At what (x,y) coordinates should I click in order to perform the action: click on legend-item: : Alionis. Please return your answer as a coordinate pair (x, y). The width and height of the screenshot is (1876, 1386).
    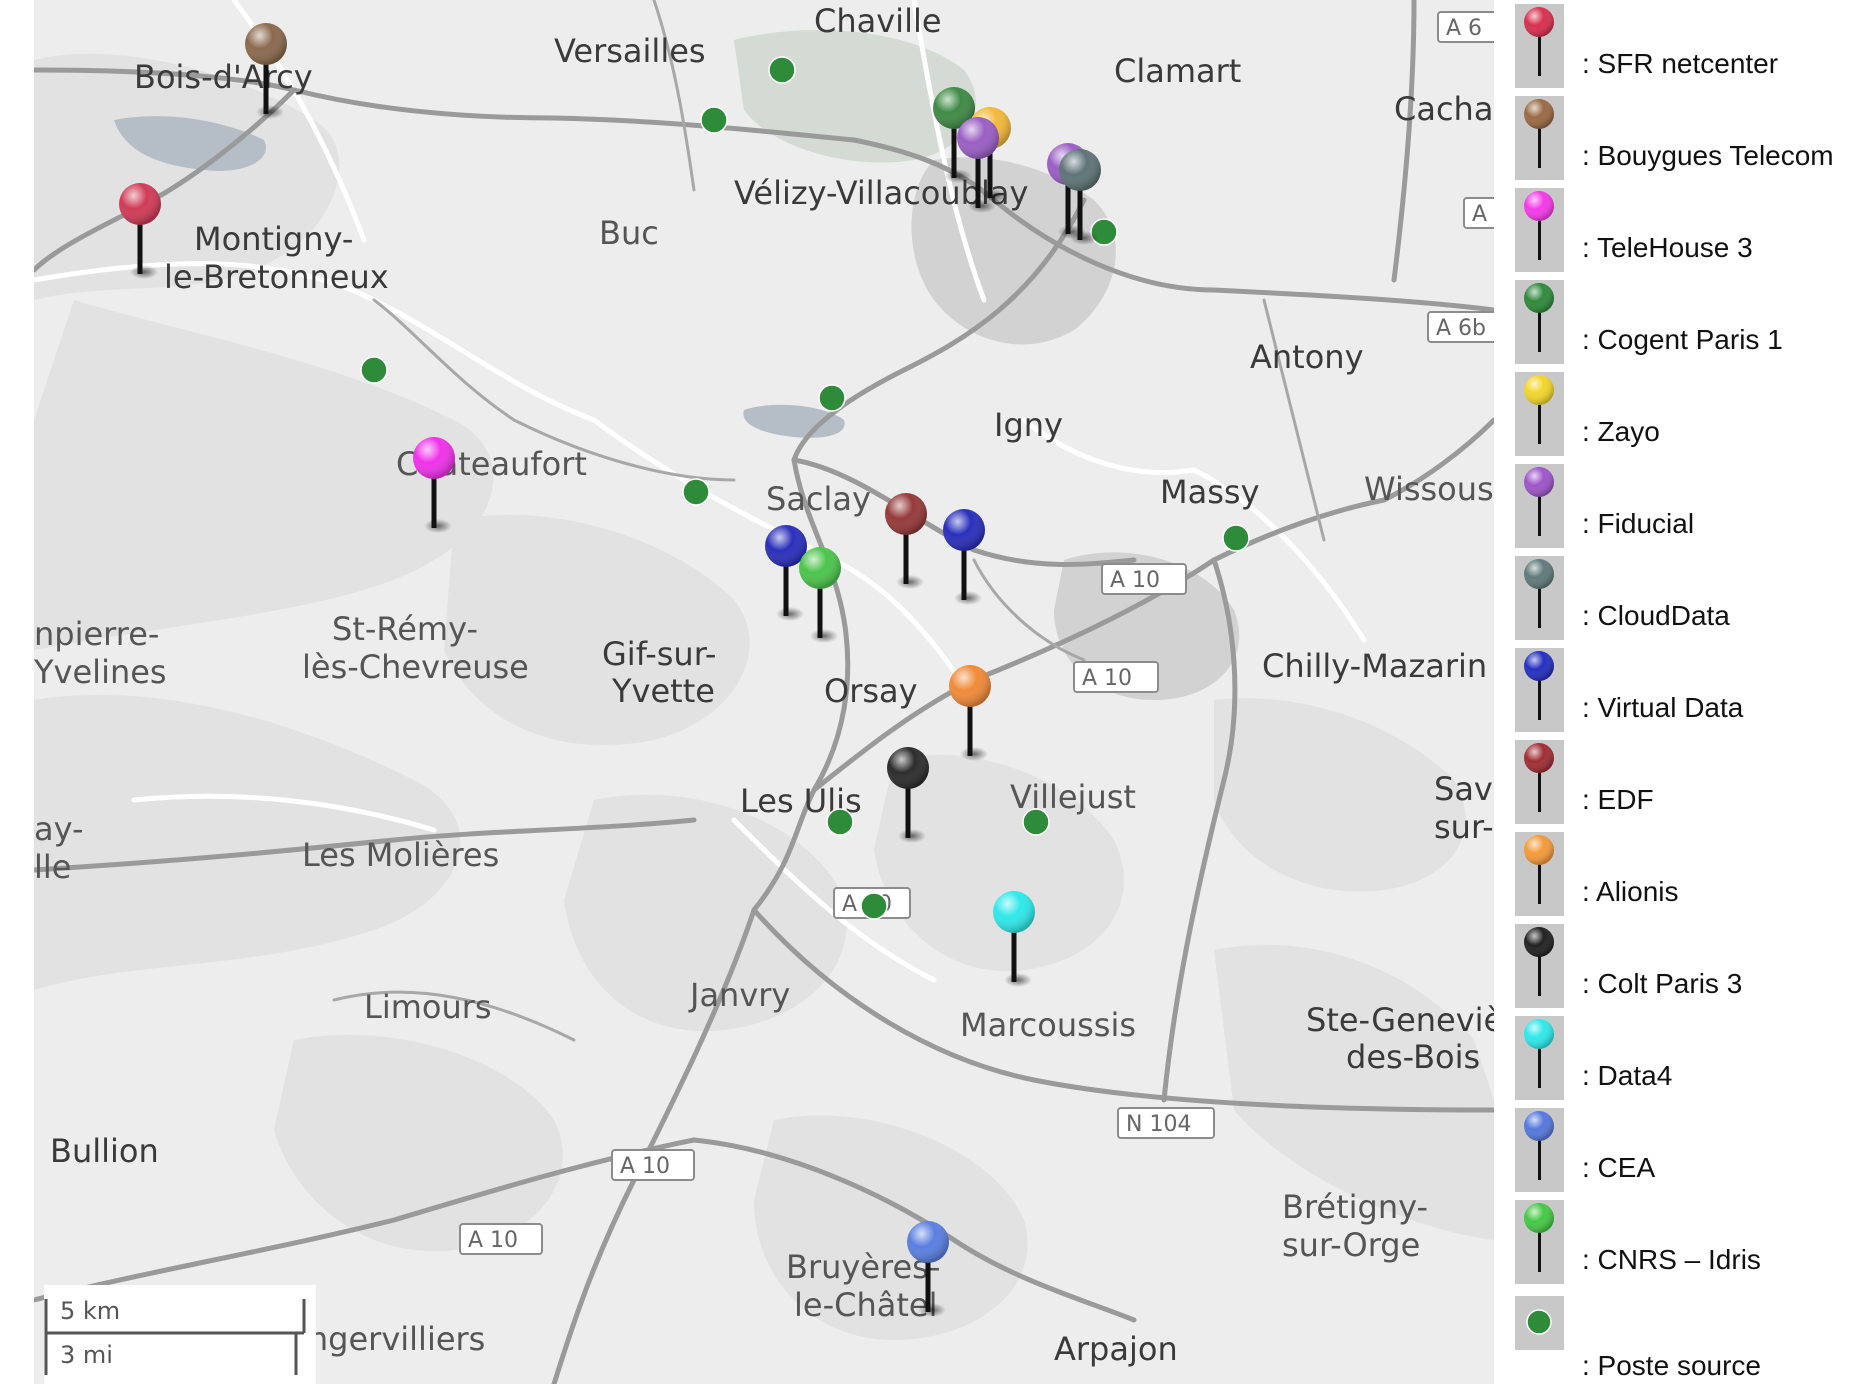
    Looking at the image, I should click on (1694, 874).